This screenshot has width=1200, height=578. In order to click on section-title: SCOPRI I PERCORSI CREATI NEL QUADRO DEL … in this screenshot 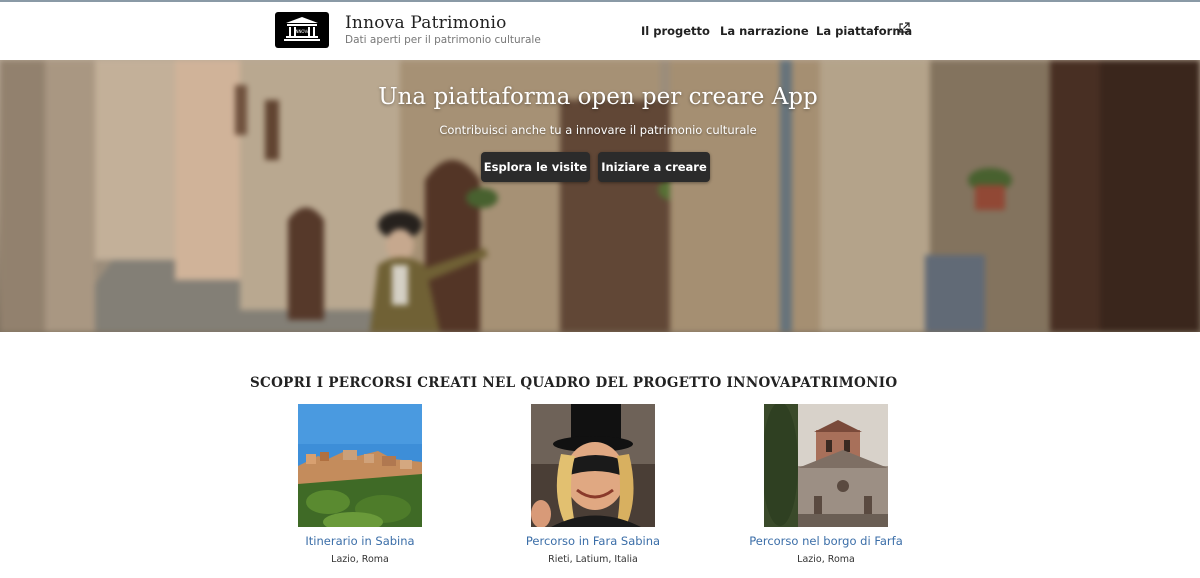, I will do `click(574, 383)`.